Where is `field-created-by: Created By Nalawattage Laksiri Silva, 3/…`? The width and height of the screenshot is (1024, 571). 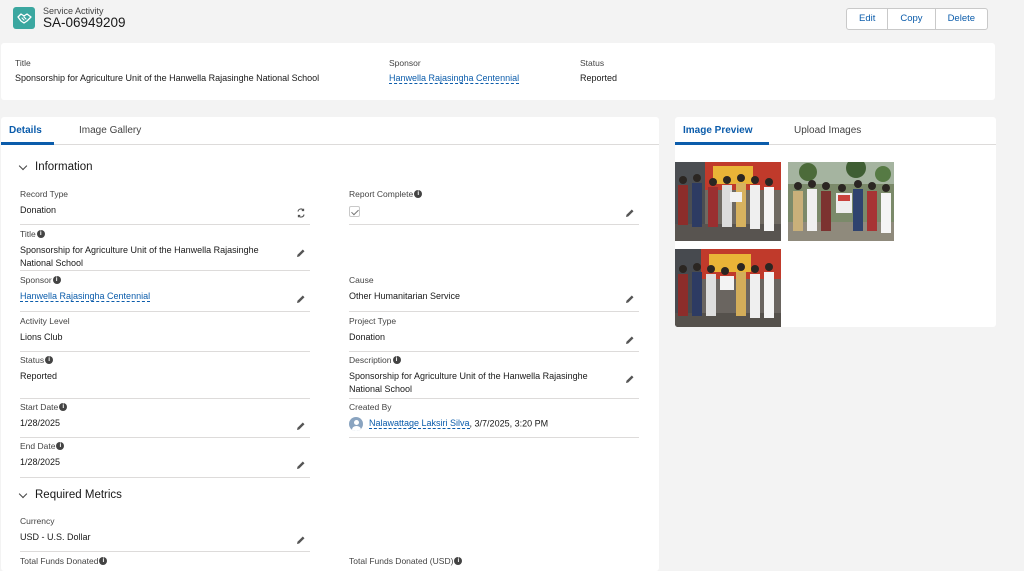 field-created-by: Created By Nalawattage Laksiri Silva, 3/… is located at coordinates (494, 420).